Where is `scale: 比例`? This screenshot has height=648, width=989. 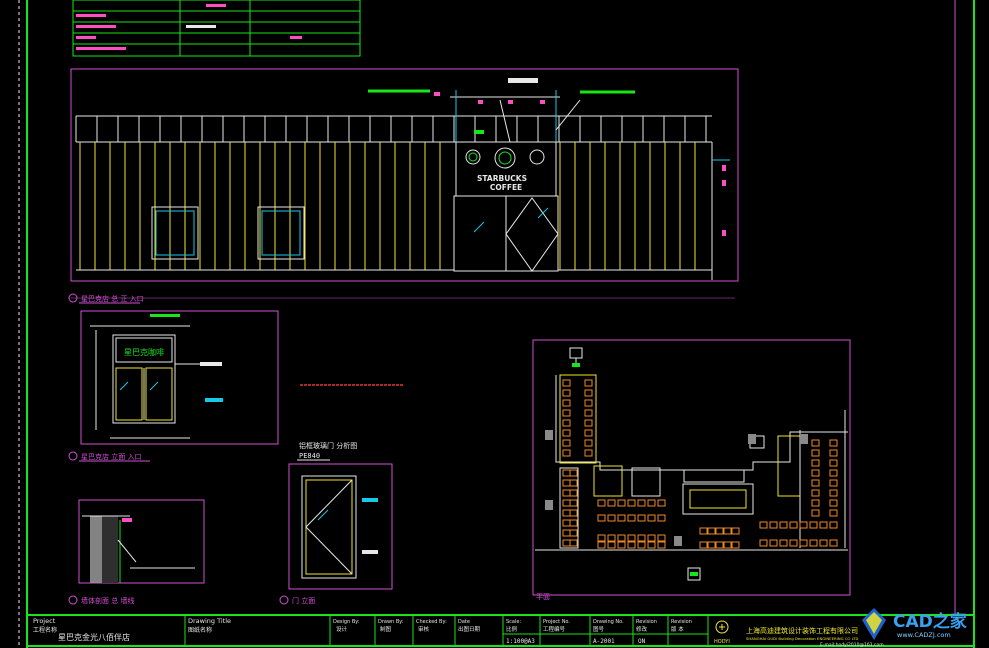
scale: 比例 is located at coordinates (512, 629).